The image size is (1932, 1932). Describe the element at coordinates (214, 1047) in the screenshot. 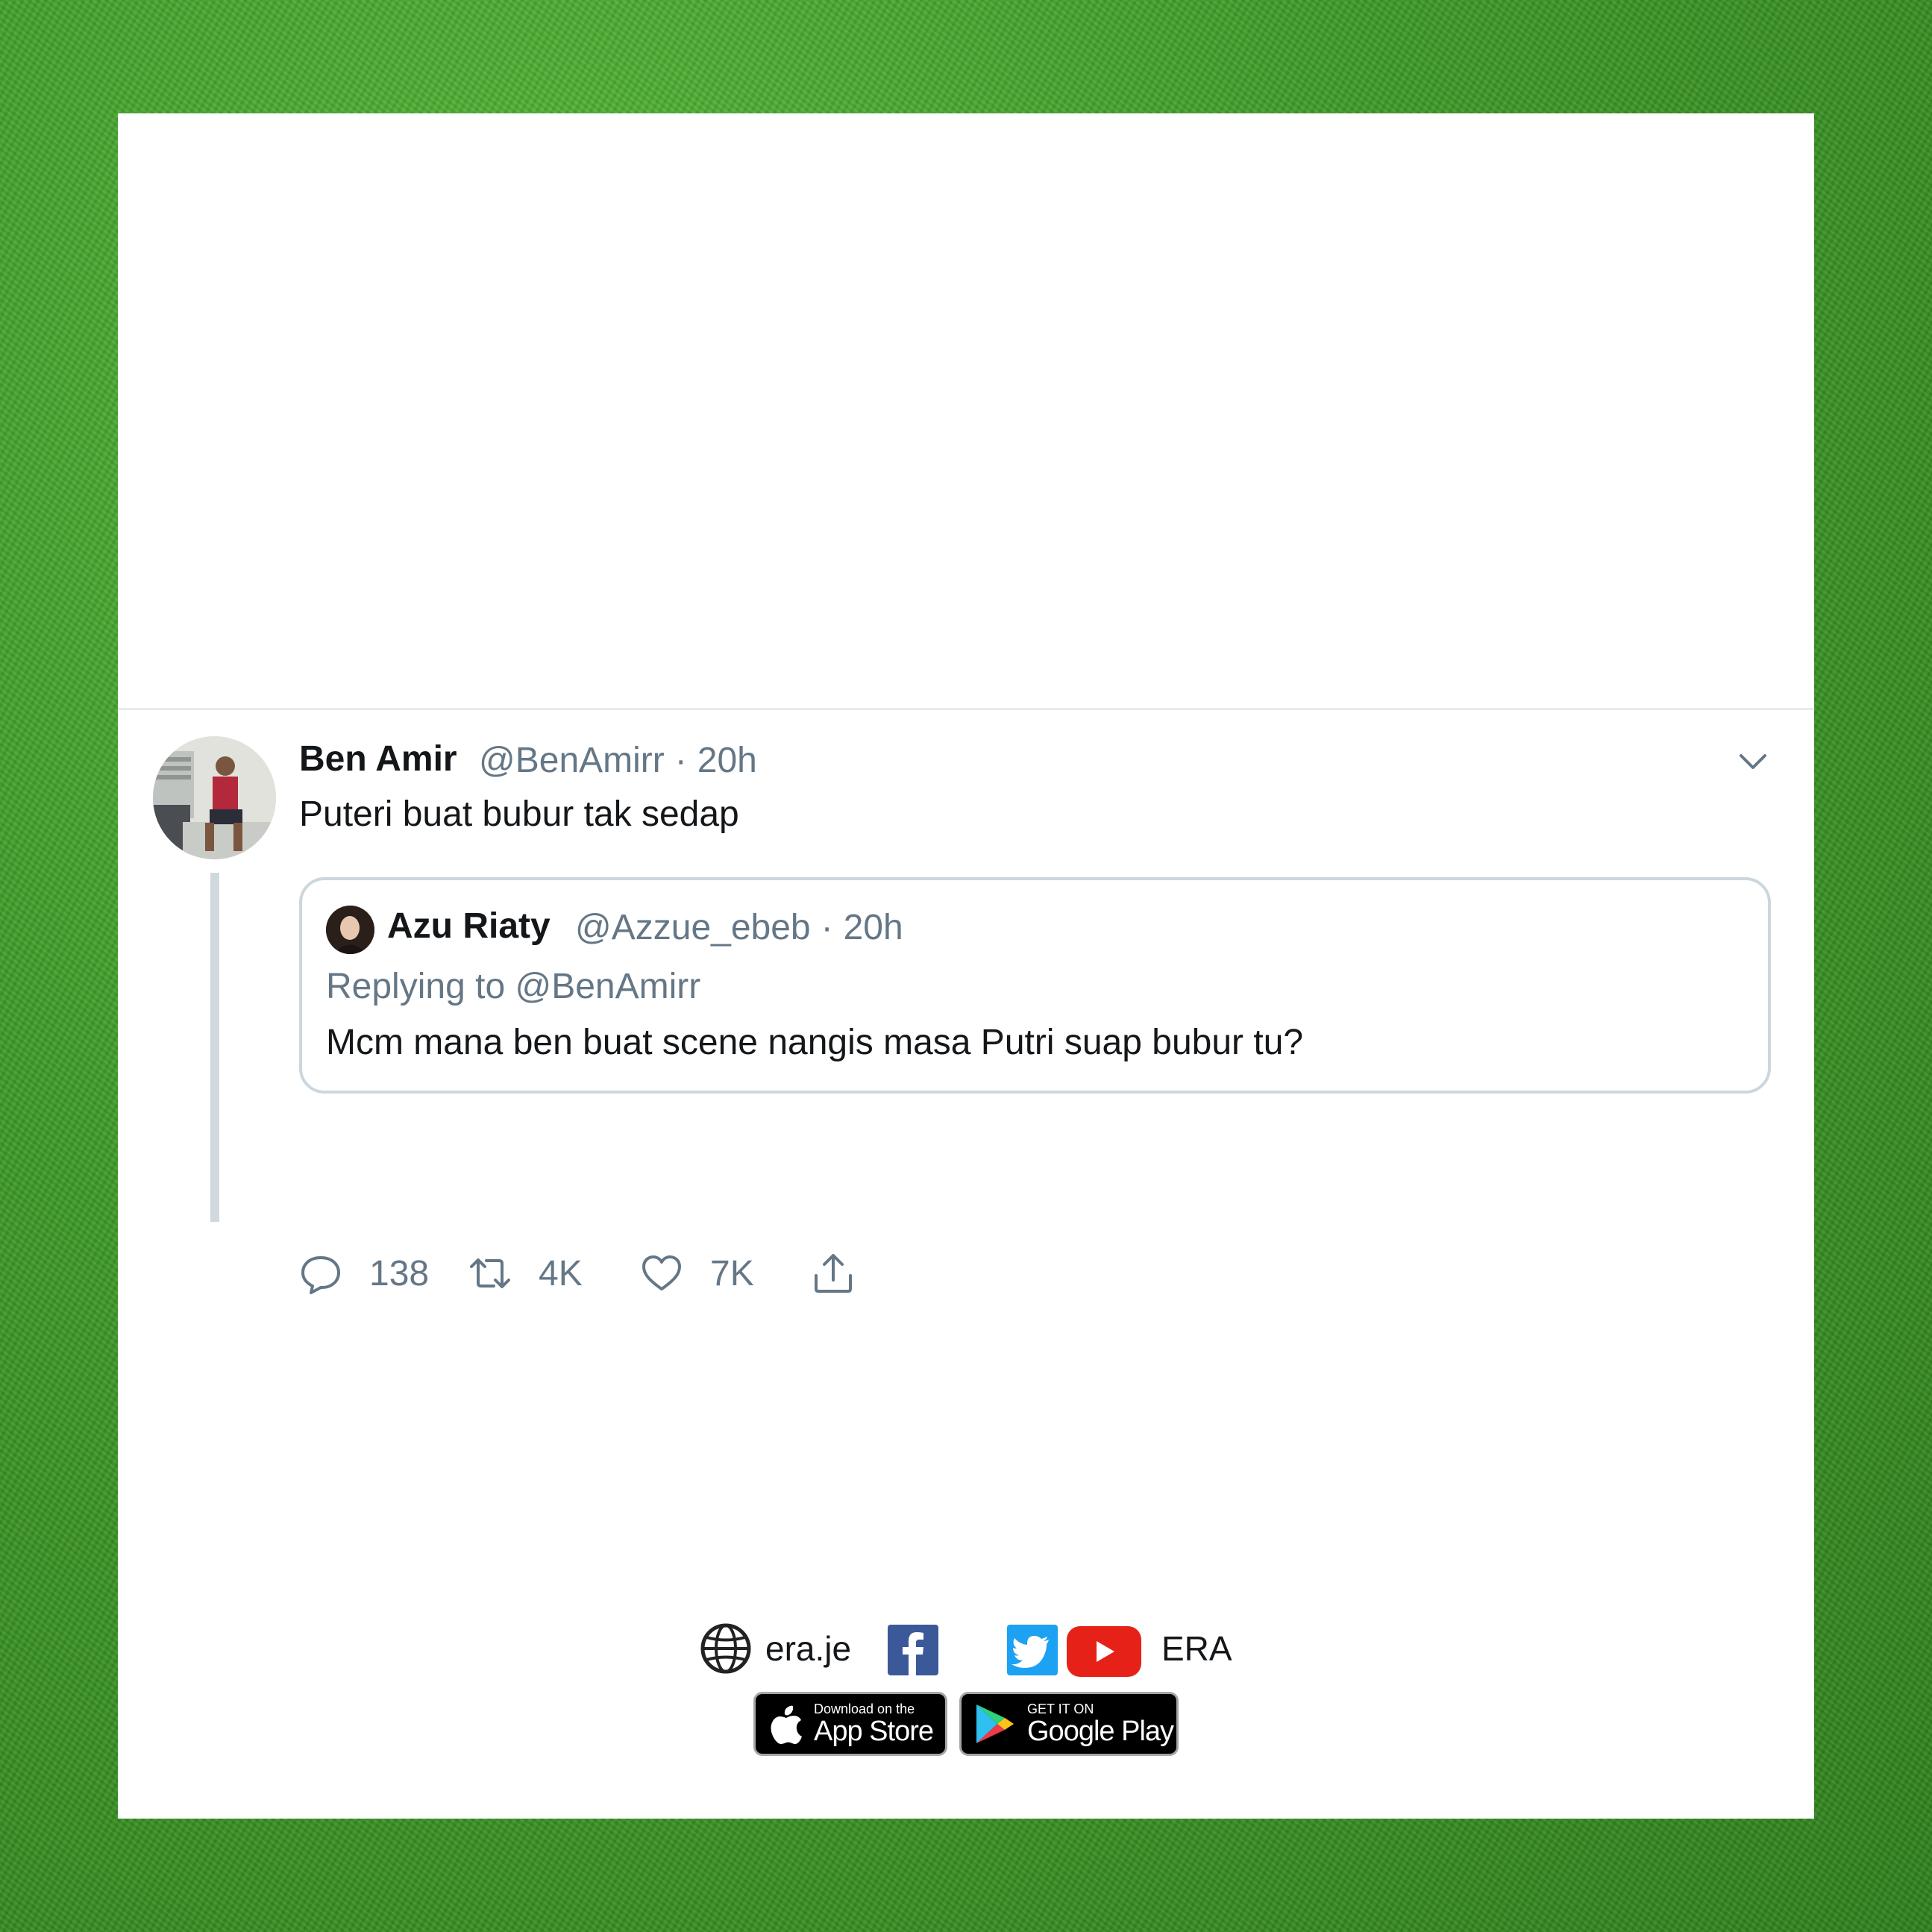

I see `thread-line` at that location.